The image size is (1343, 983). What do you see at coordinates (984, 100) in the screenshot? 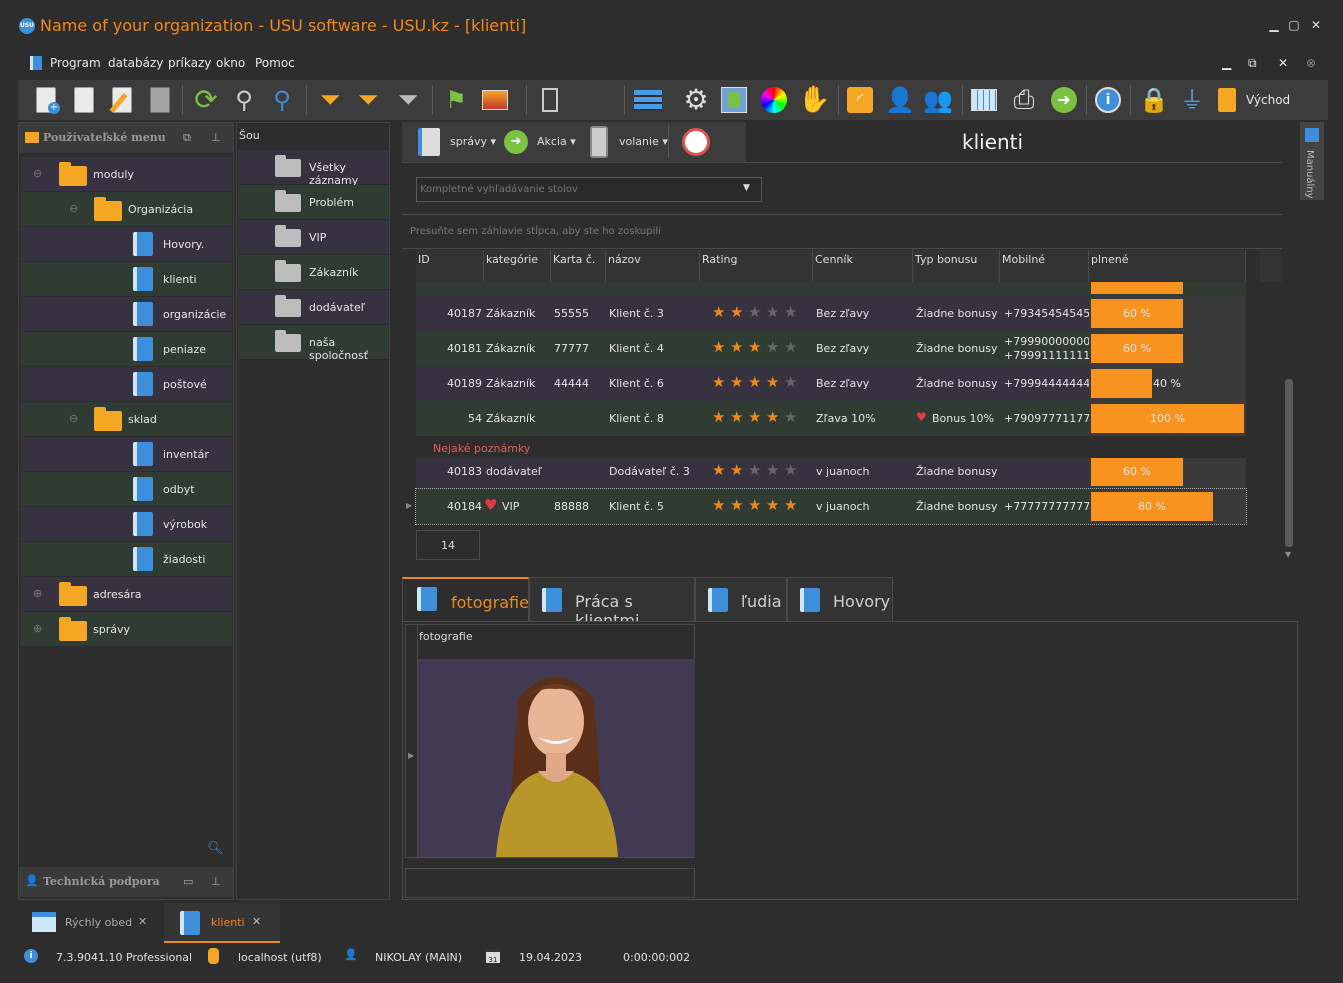
I see `table-button` at bounding box center [984, 100].